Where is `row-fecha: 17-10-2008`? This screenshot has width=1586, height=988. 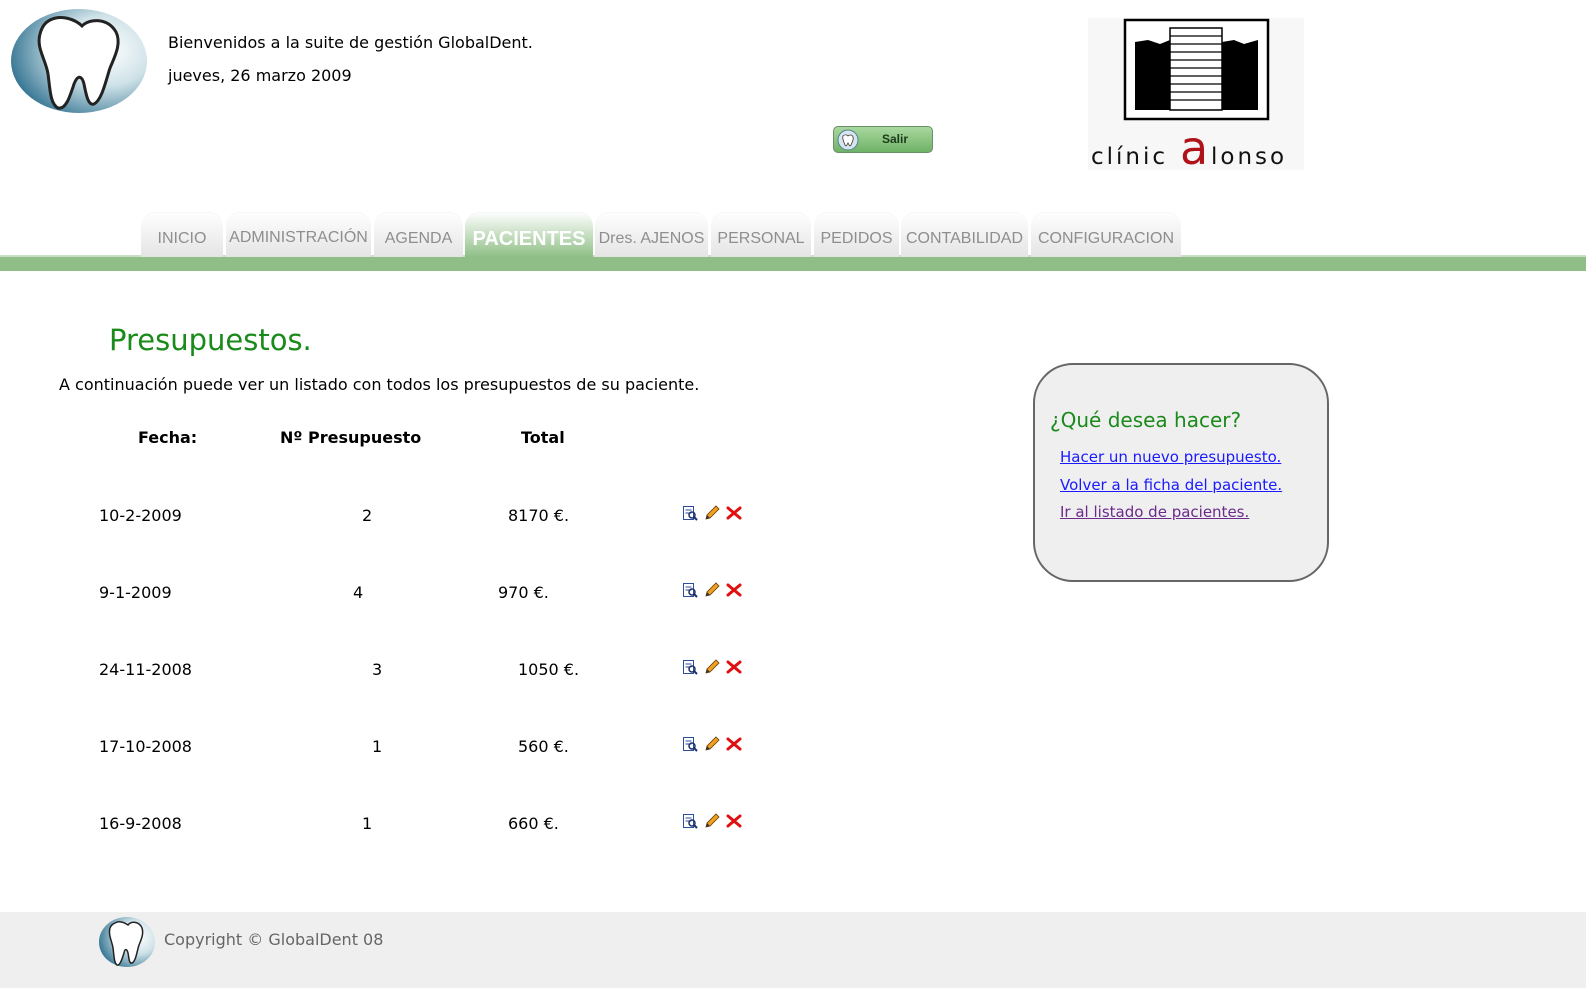 row-fecha: 17-10-2008 is located at coordinates (145, 746).